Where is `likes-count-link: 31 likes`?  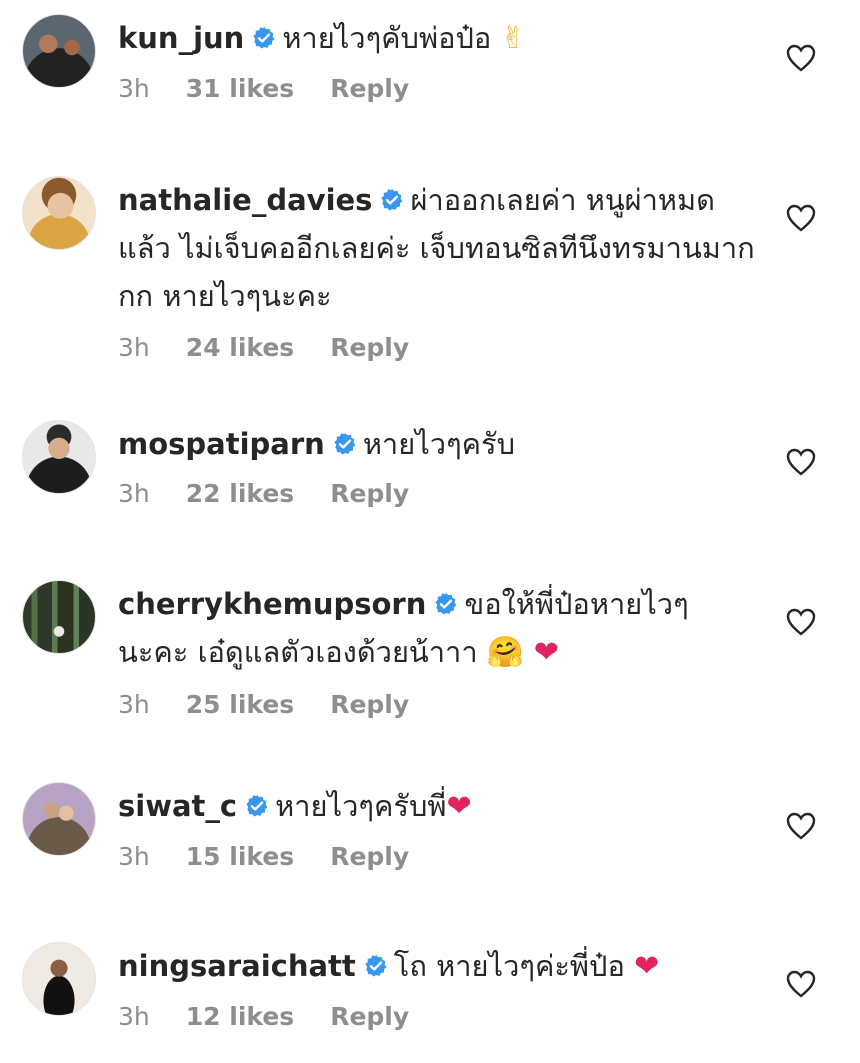 likes-count-link: 31 likes is located at coordinates (240, 88).